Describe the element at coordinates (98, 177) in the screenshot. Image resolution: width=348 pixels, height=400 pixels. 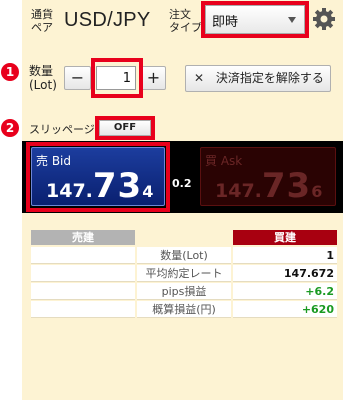
I see `highlight-bid` at that location.